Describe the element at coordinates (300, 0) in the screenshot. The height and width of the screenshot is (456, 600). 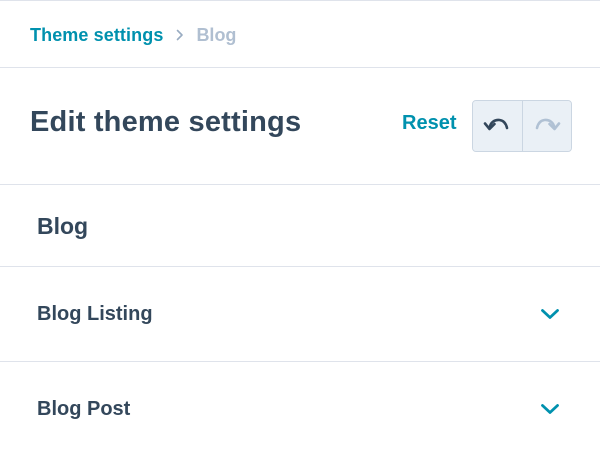
I see `top-border` at that location.